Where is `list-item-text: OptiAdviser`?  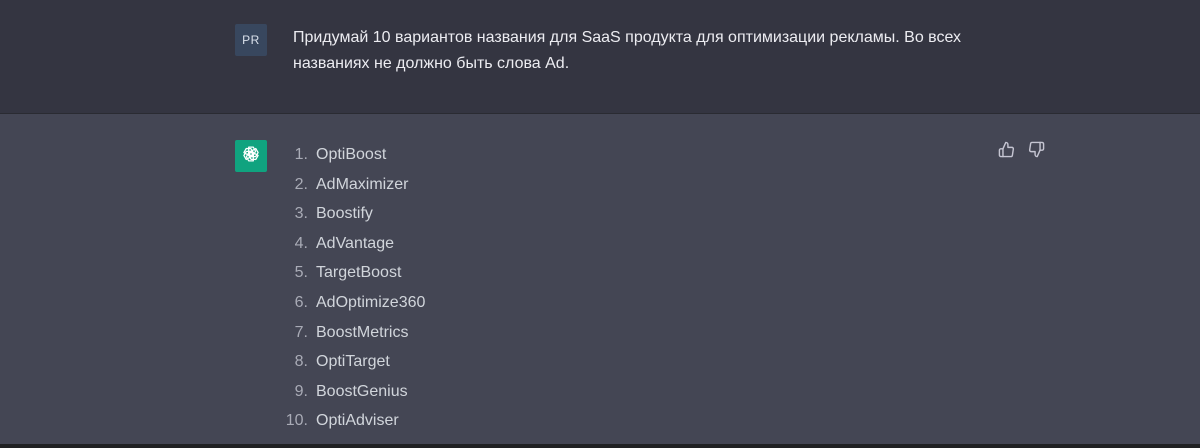
list-item-text: OptiAdviser is located at coordinates (357, 421).